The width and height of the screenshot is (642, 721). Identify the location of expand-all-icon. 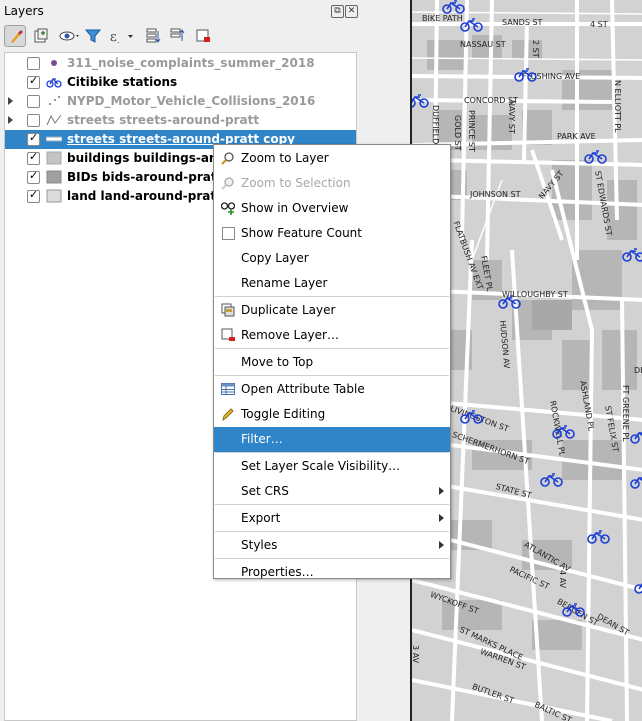
(153, 35).